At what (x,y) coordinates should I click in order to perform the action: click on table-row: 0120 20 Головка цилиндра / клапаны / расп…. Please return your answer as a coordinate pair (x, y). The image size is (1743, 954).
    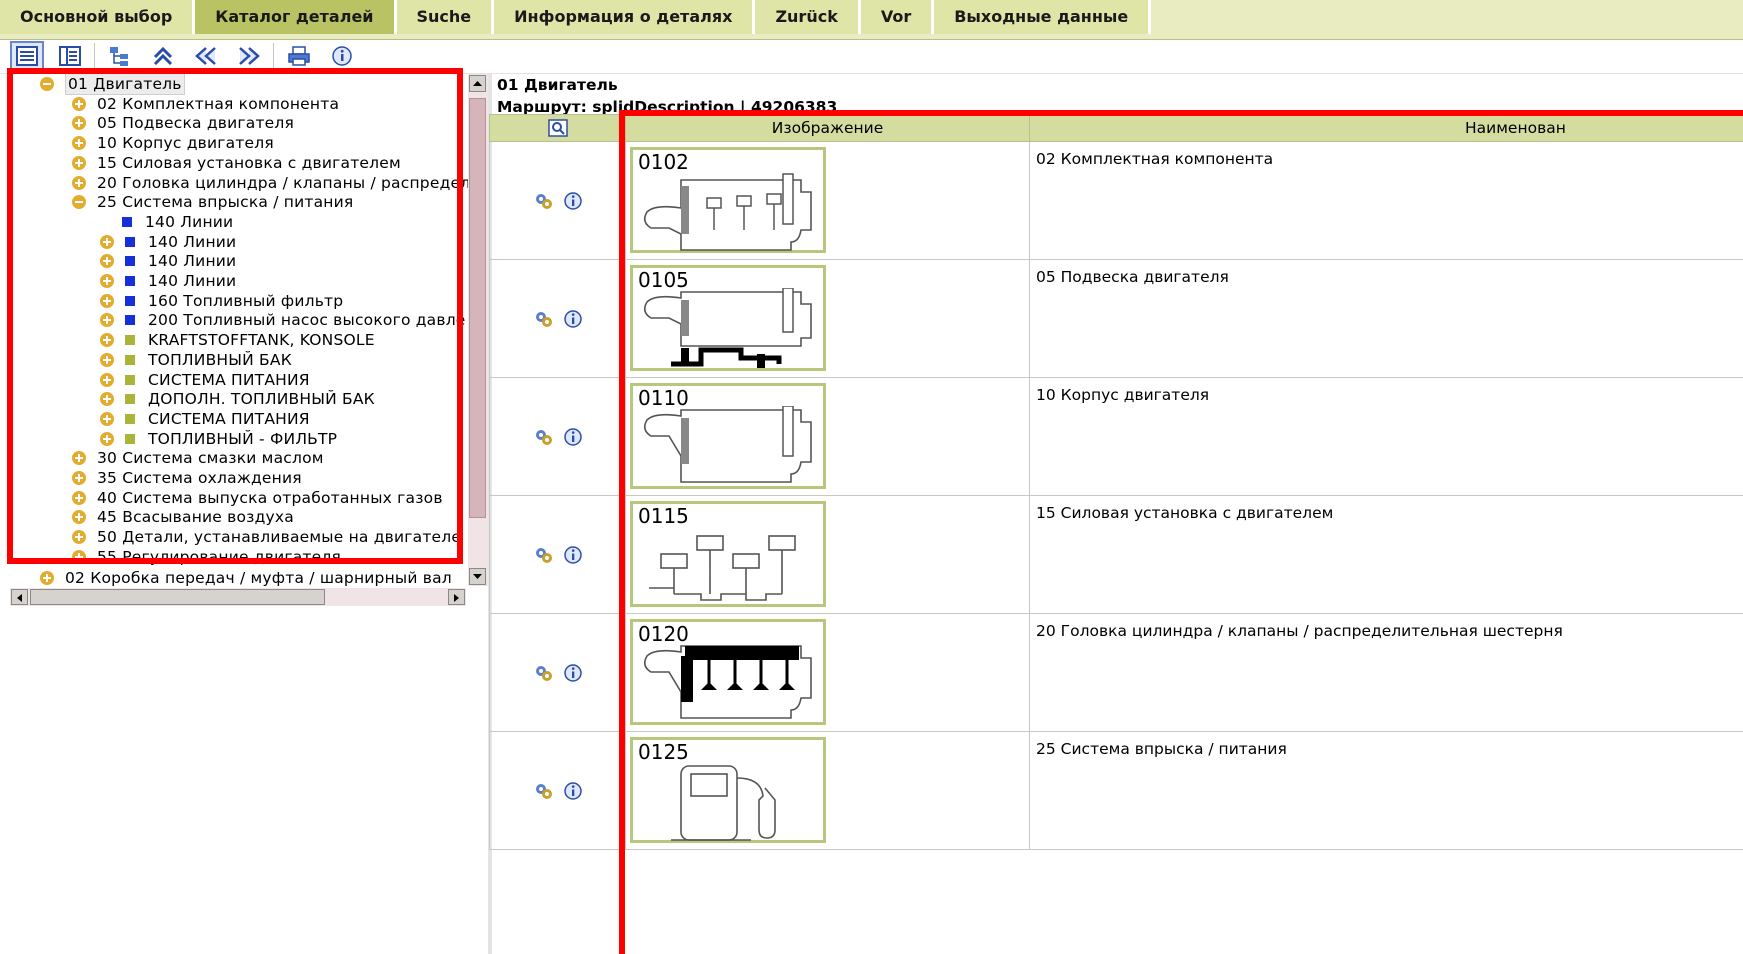
    Looking at the image, I should click on (1116, 672).